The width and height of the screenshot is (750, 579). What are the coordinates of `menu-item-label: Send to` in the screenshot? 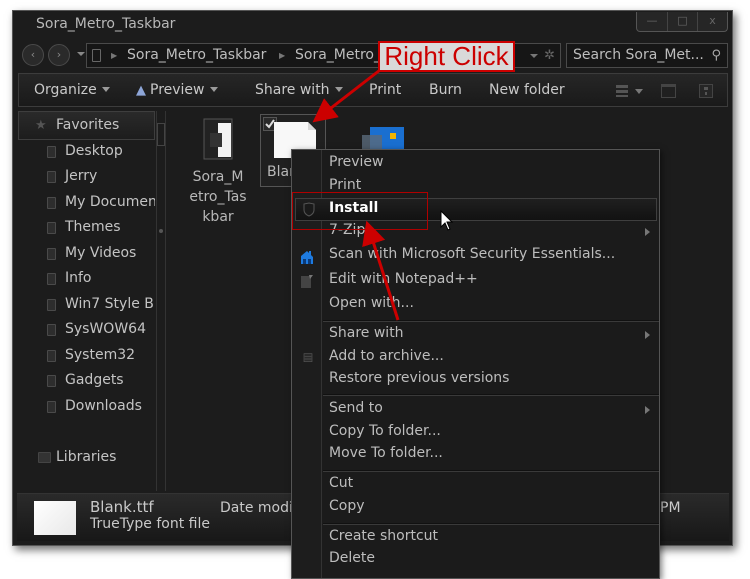 It's located at (356, 408).